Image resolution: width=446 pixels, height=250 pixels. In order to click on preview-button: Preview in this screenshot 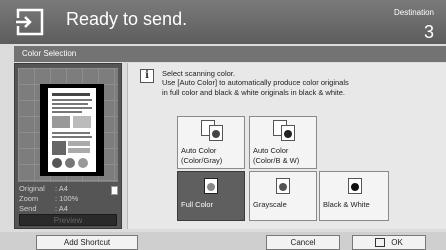, I will do `click(68, 220)`.